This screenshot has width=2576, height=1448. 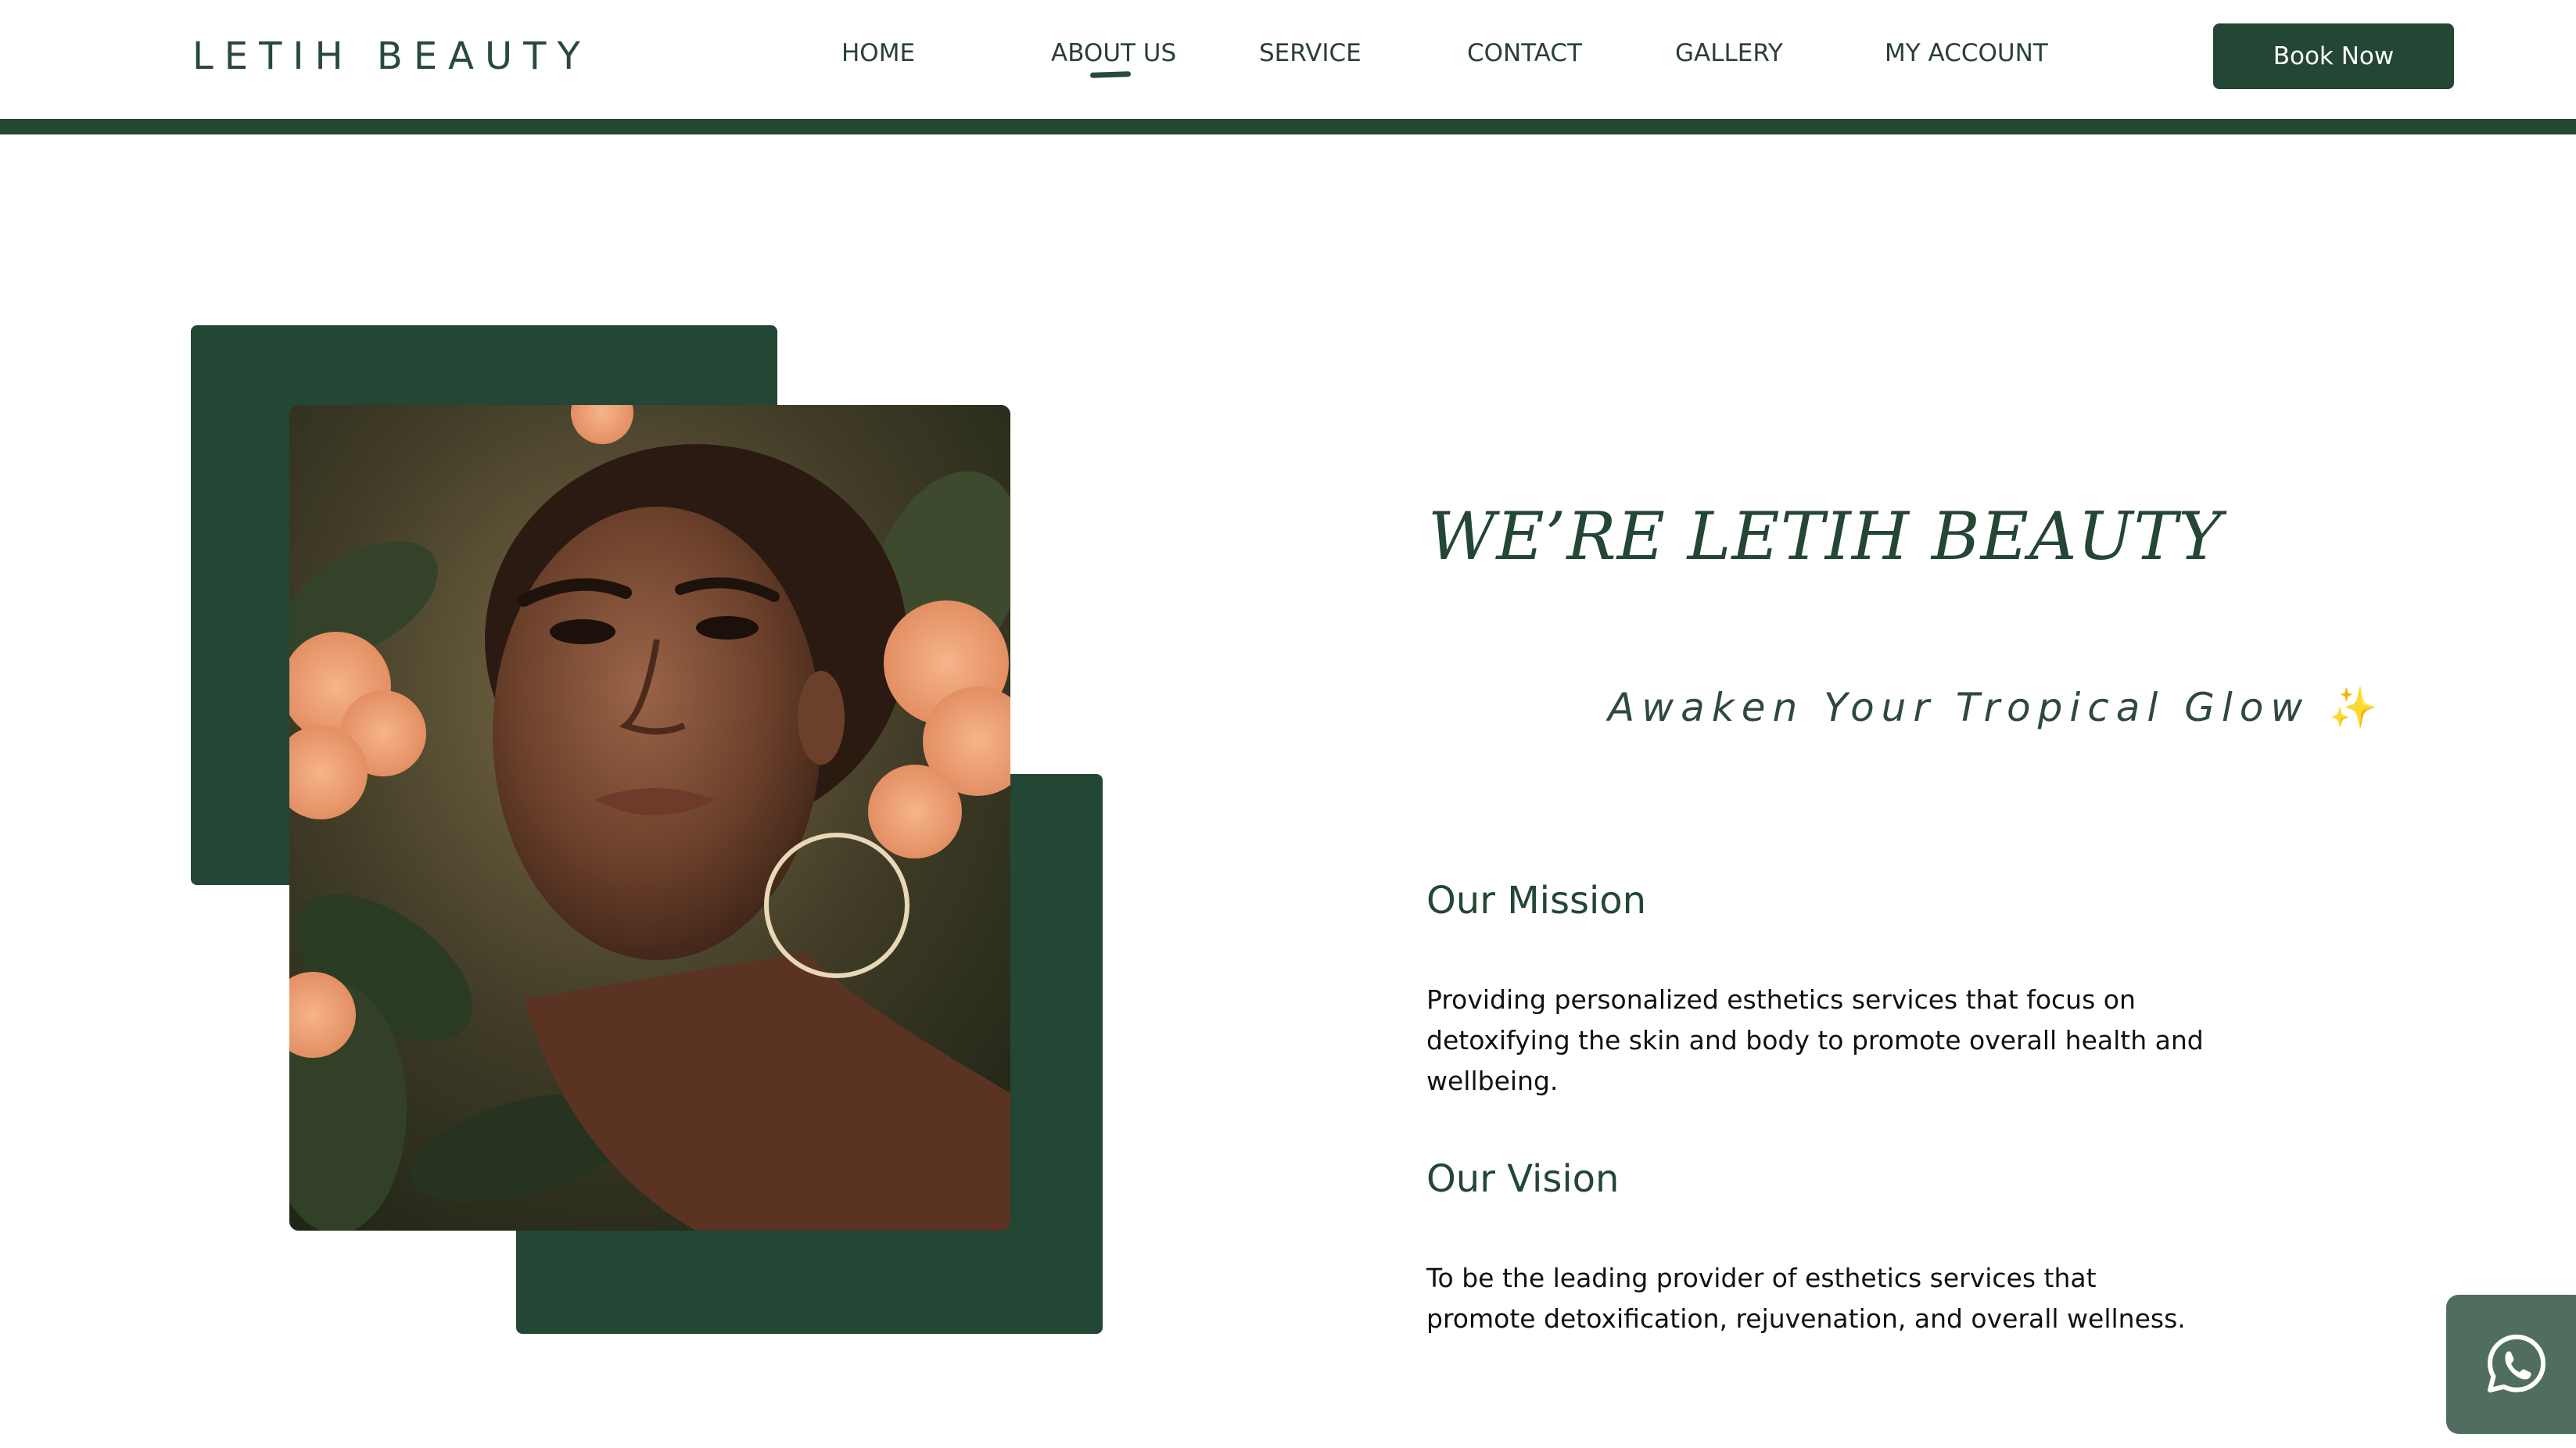 What do you see at coordinates (1959, 707) in the screenshot?
I see `tagline-text: Awaken Your Tropical Glow` at bounding box center [1959, 707].